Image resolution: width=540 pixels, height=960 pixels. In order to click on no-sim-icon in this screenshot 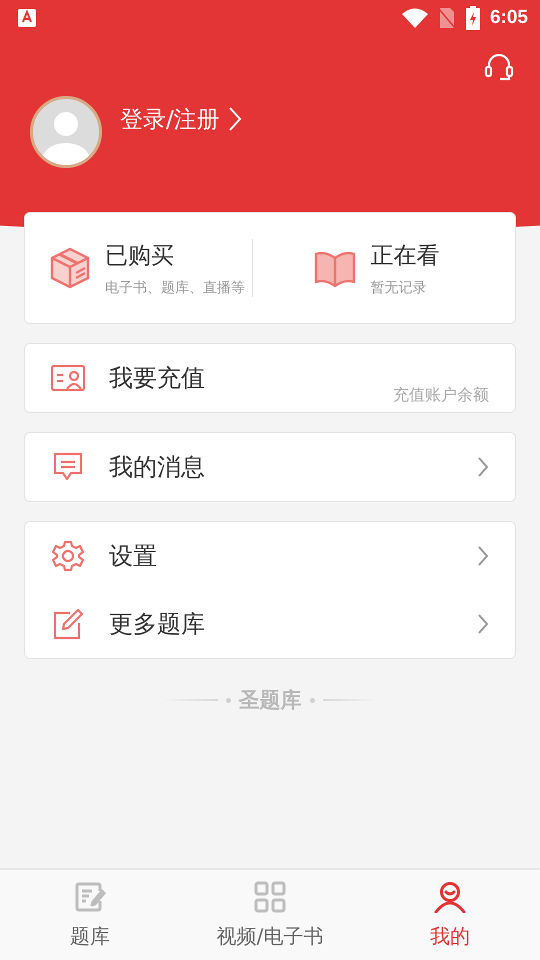, I will do `click(447, 18)`.